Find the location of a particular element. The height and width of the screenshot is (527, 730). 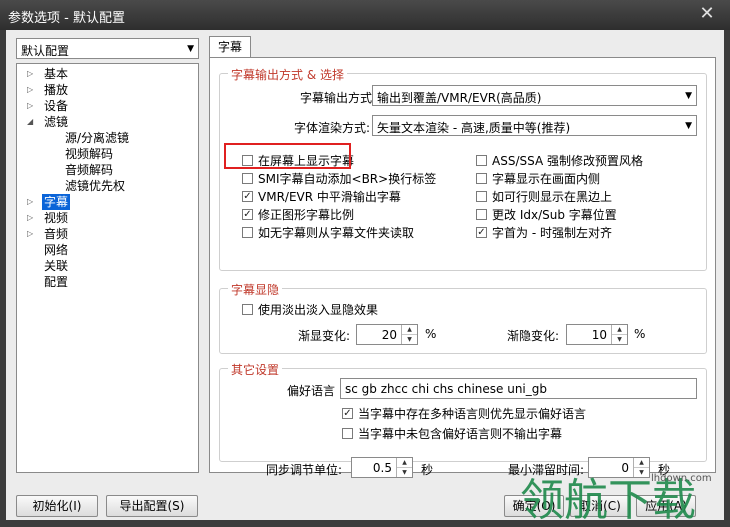

fade-out-stepper: 10 ▲ ▼ is located at coordinates (597, 334).